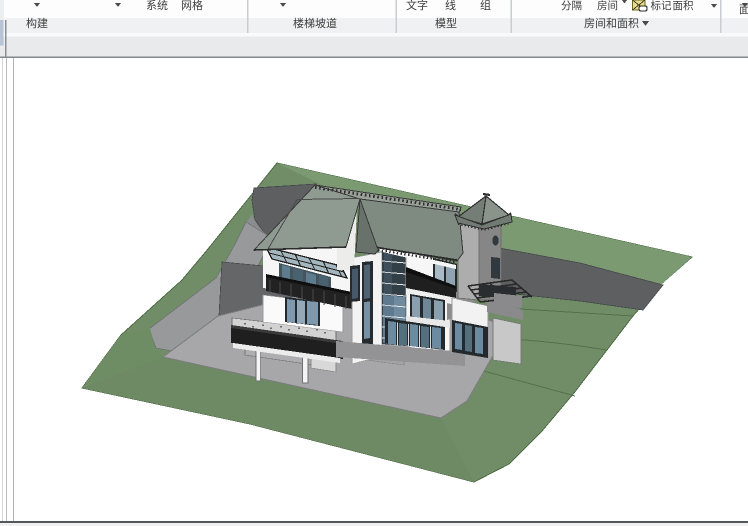  What do you see at coordinates (683, 6) in the screenshot?
I see `svg-text: 面积` at bounding box center [683, 6].